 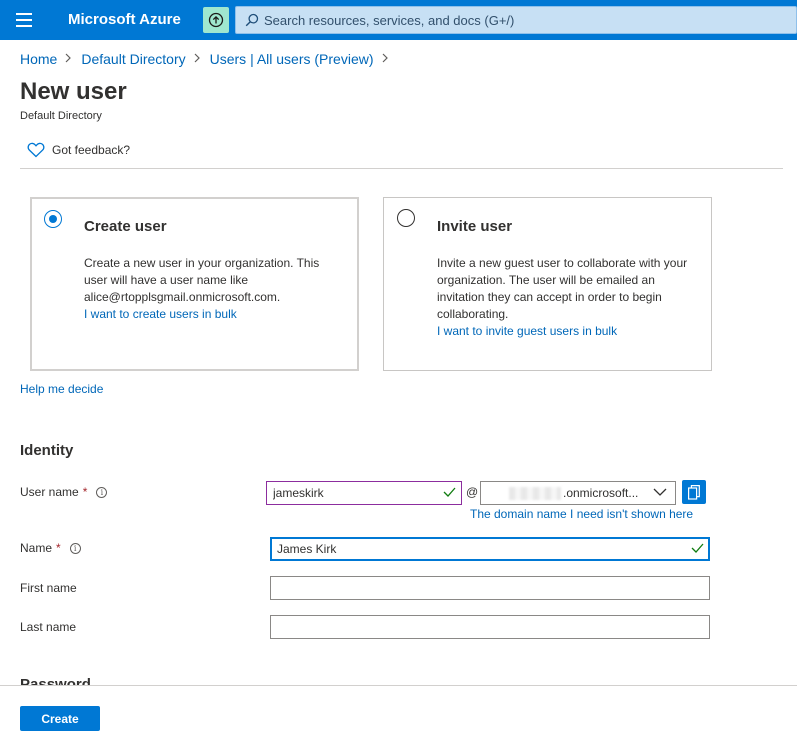 What do you see at coordinates (406, 218) in the screenshot?
I see `invite-user-radio` at bounding box center [406, 218].